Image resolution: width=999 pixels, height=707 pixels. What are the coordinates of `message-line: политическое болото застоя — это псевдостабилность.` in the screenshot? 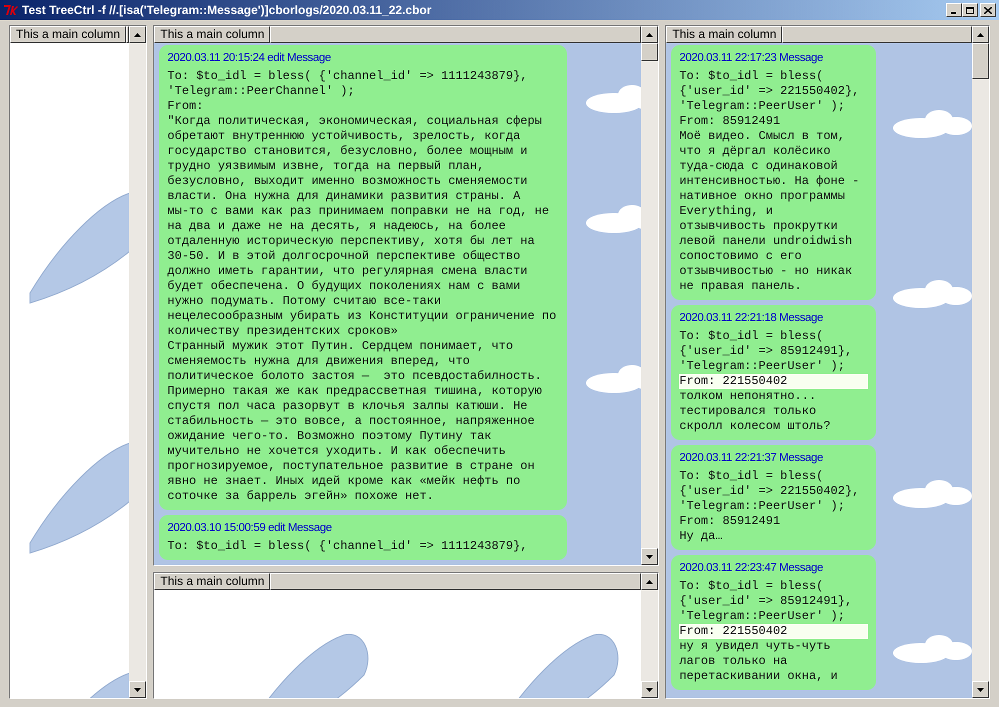 It's located at (355, 376).